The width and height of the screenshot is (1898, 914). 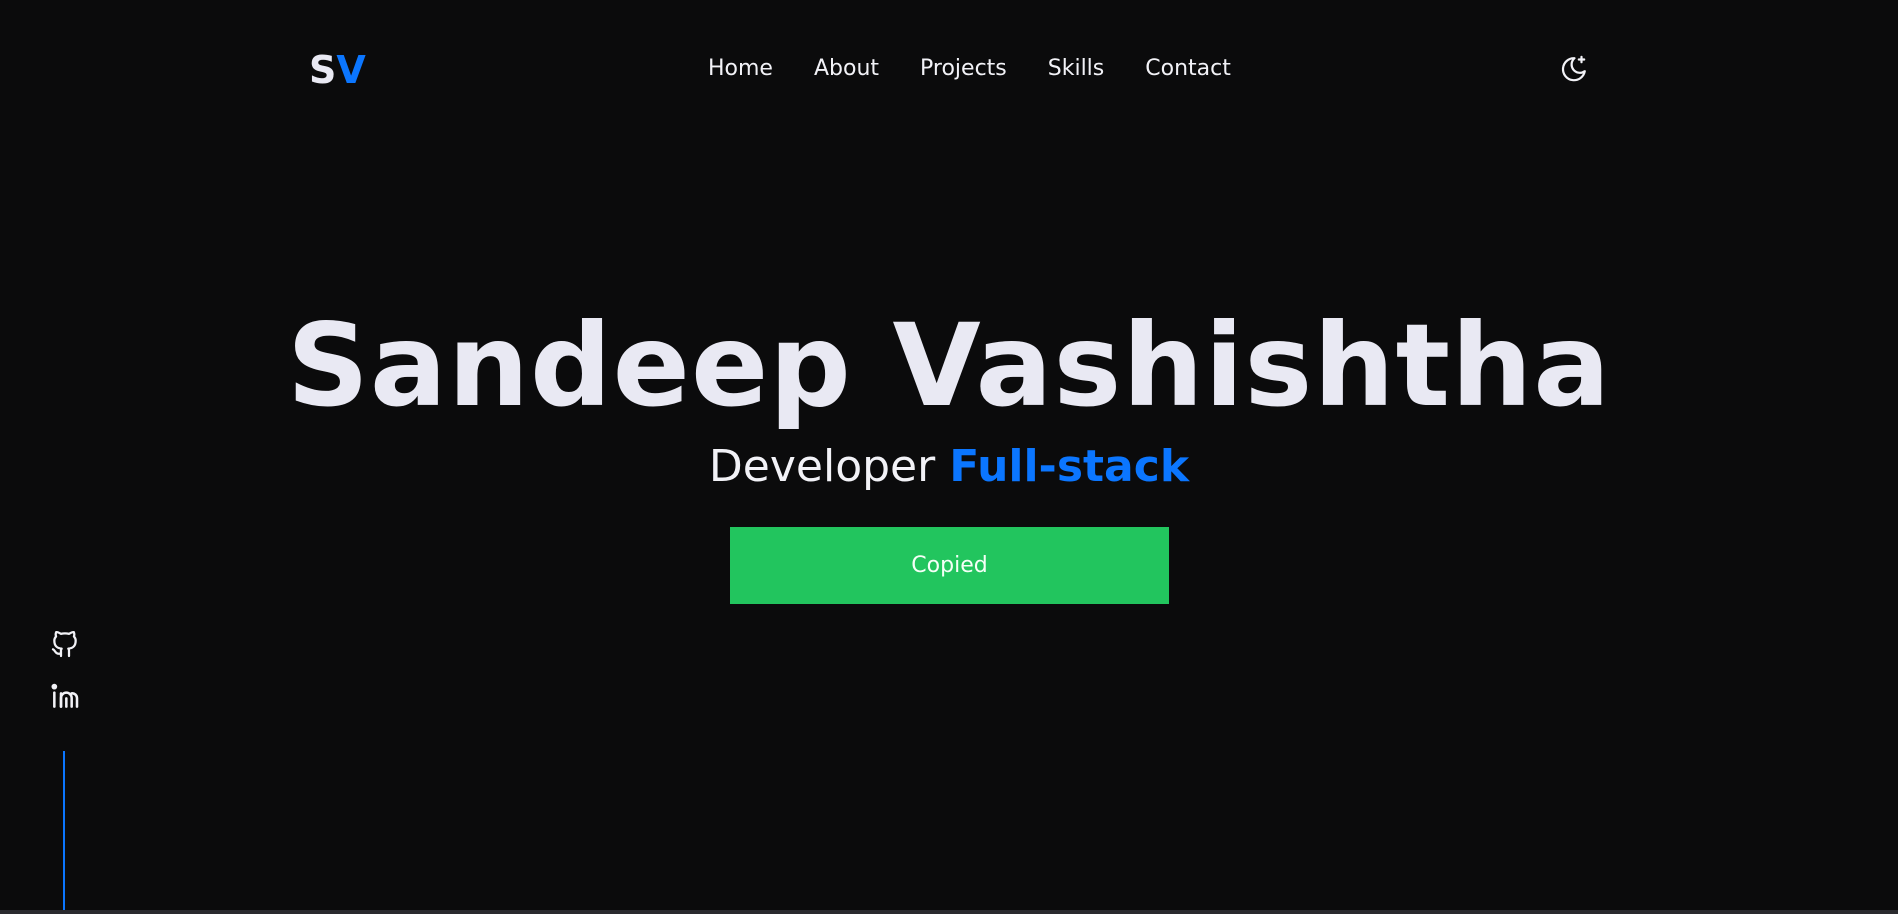 I want to click on hero-role: Developer Full-stack, so click(x=949, y=467).